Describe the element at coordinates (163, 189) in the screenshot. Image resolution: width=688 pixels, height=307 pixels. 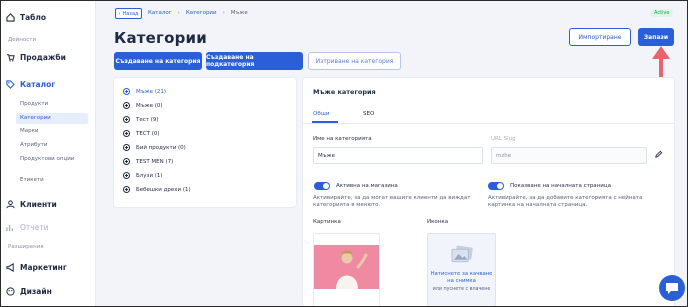
I see `tree-item-label: Бебешки дрехи (1)` at that location.